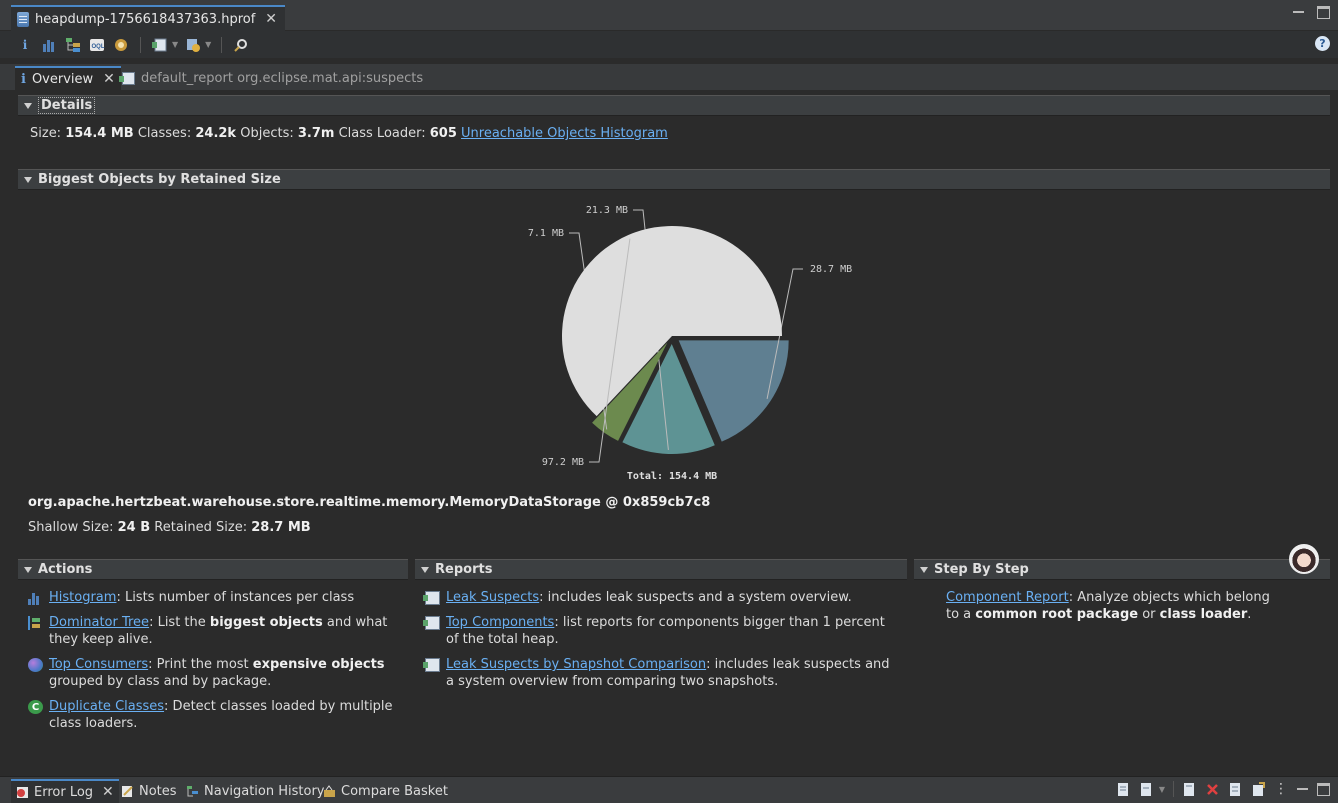 The image size is (1338, 803). I want to click on component-desc-mid: or, so click(1149, 614).